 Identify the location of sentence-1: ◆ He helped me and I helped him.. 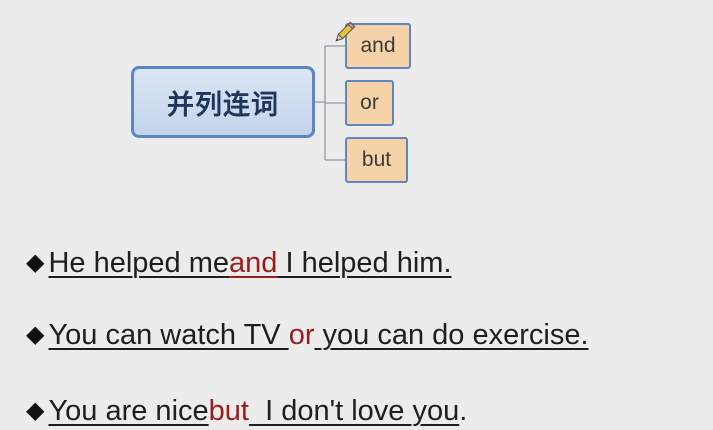
(239, 260).